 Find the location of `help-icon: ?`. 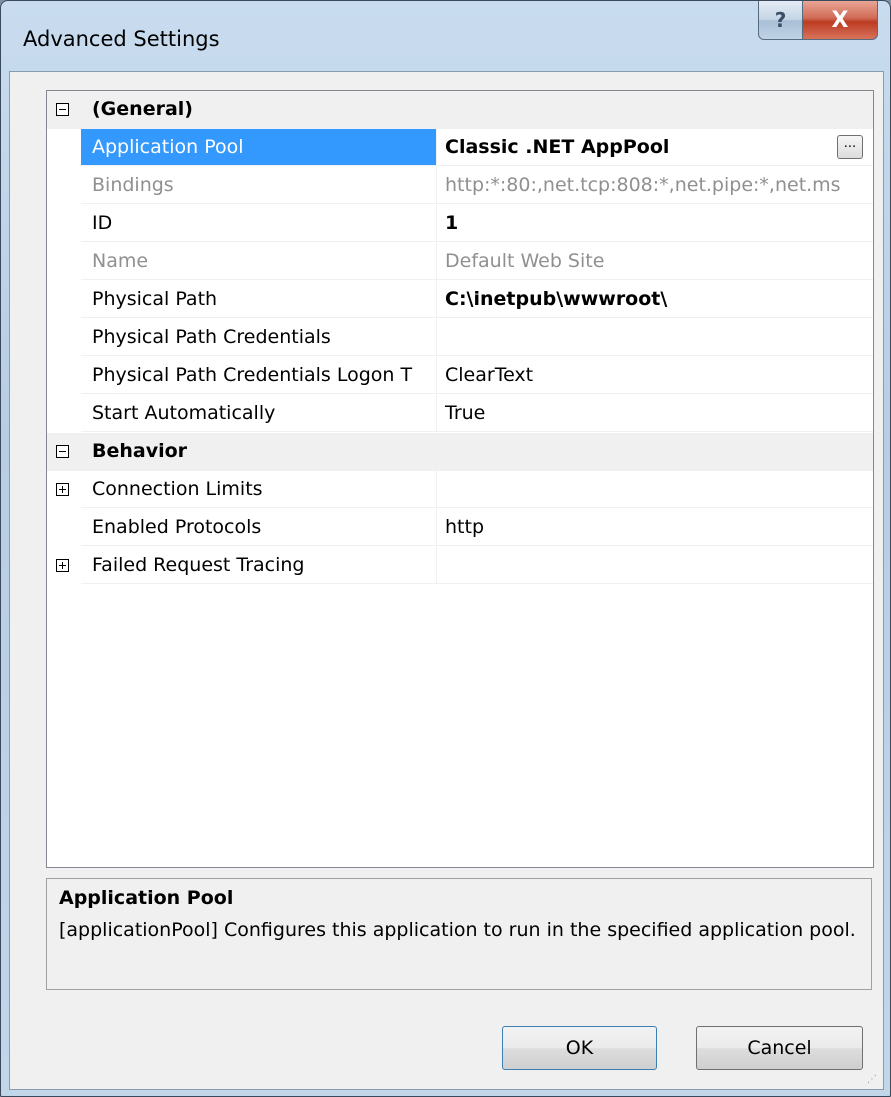

help-icon: ? is located at coordinates (780, 20).